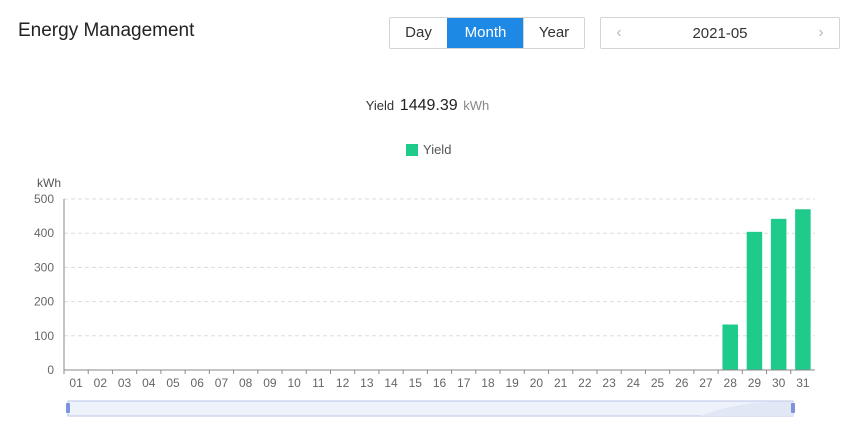 Image resolution: width=855 pixels, height=429 pixels. I want to click on x-tick-label: 16, so click(440, 383).